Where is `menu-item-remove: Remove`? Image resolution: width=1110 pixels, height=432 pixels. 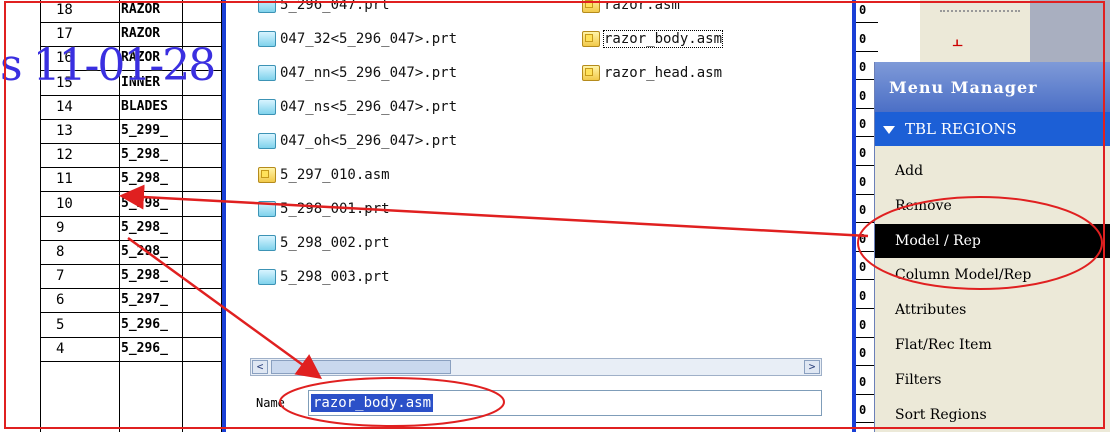 menu-item-remove: Remove is located at coordinates (992, 206).